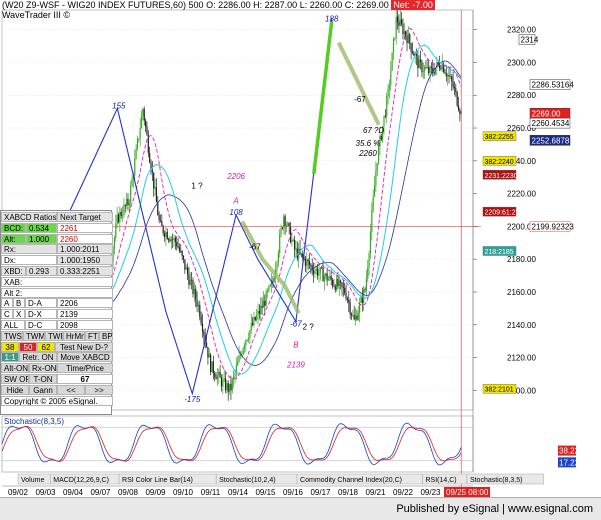 The height and width of the screenshot is (520, 601). What do you see at coordinates (7, 303) in the screenshot?
I see `panel-cell: A` at bounding box center [7, 303].